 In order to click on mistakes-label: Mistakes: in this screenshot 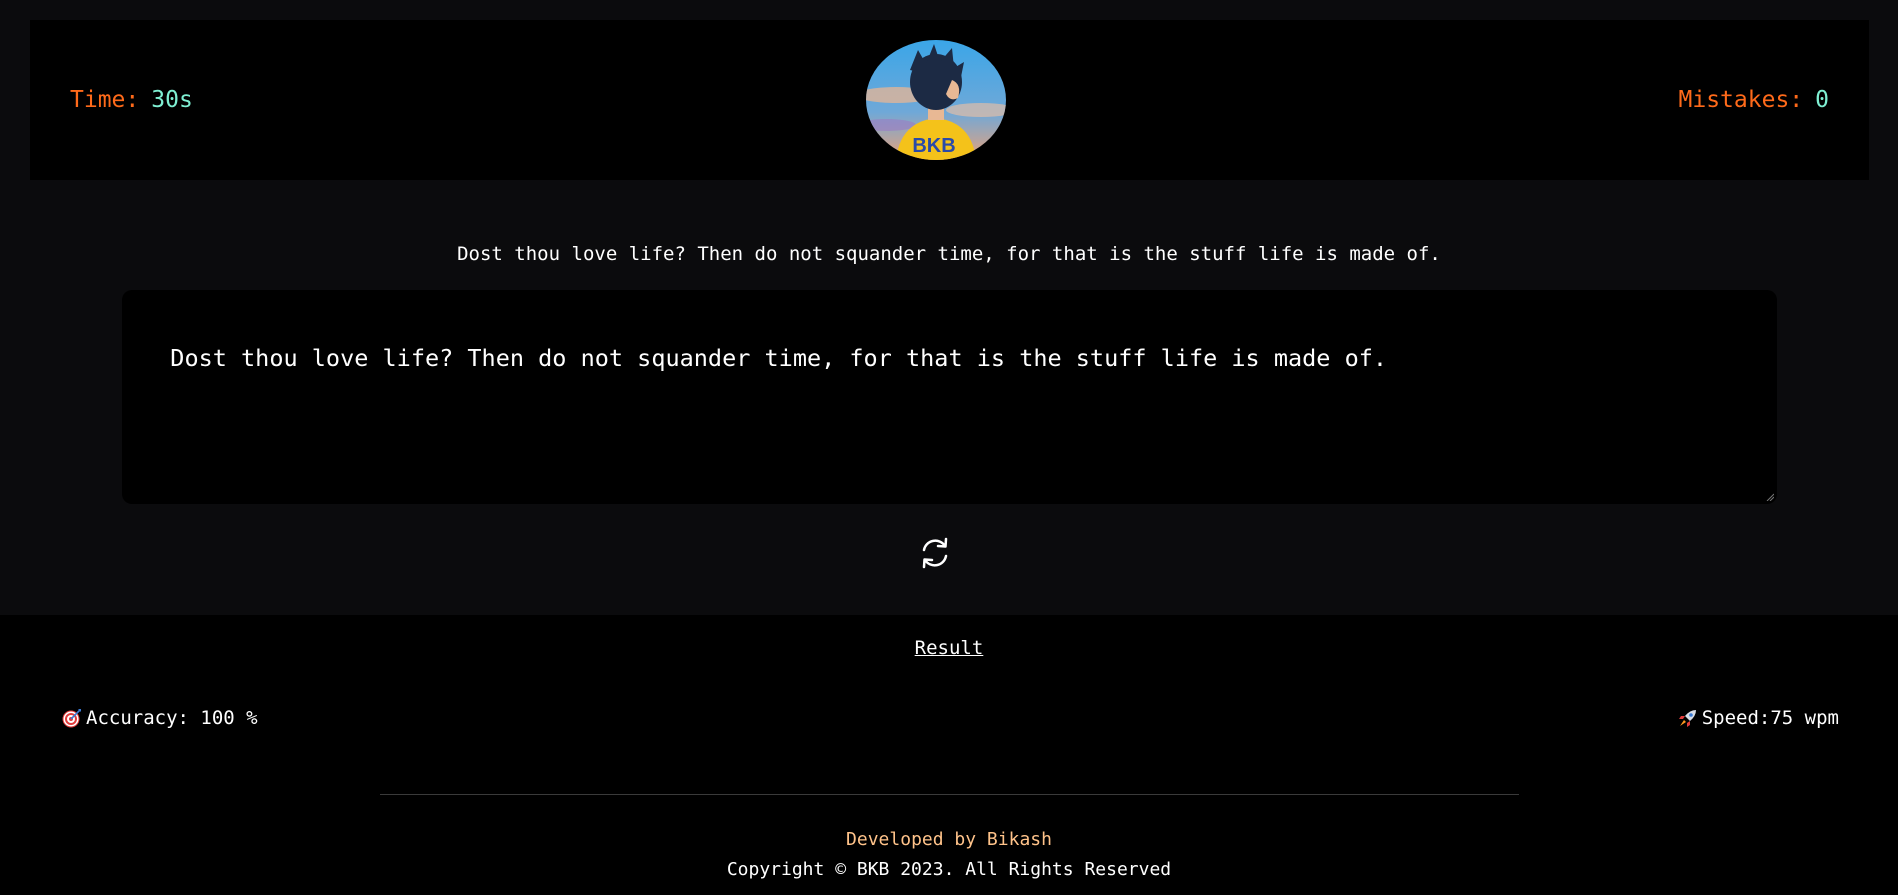, I will do `click(1741, 100)`.